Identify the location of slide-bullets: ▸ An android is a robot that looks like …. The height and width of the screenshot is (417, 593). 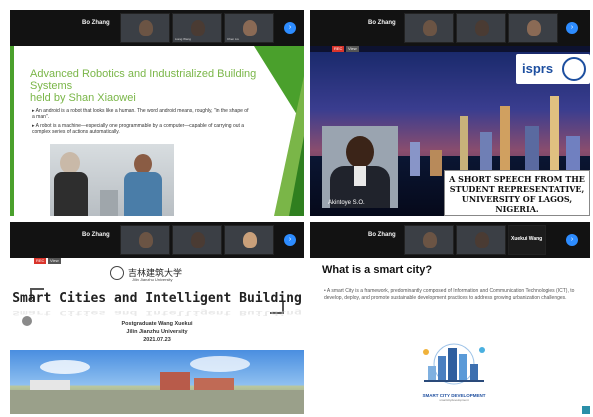
(142, 121).